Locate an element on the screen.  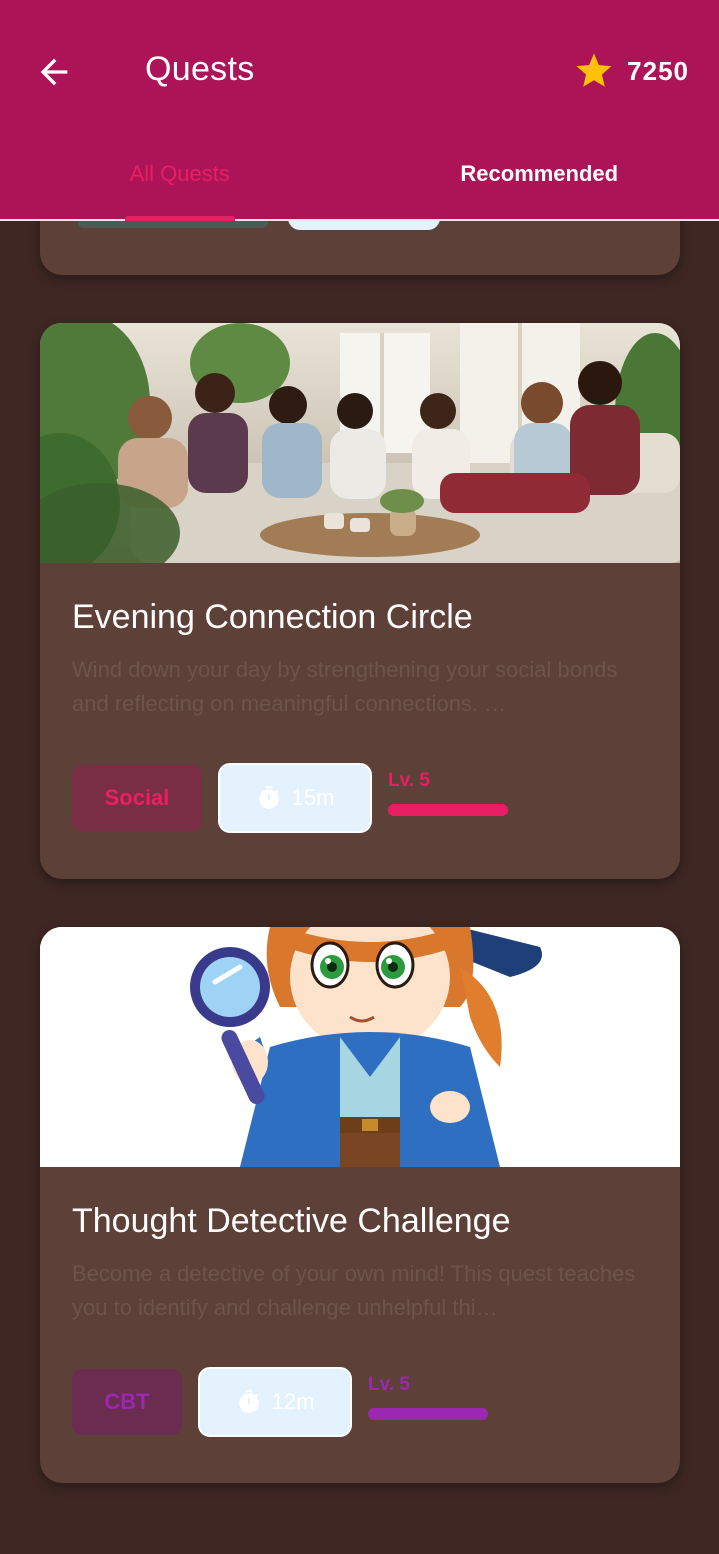
category-chip: Social is located at coordinates (137, 798).